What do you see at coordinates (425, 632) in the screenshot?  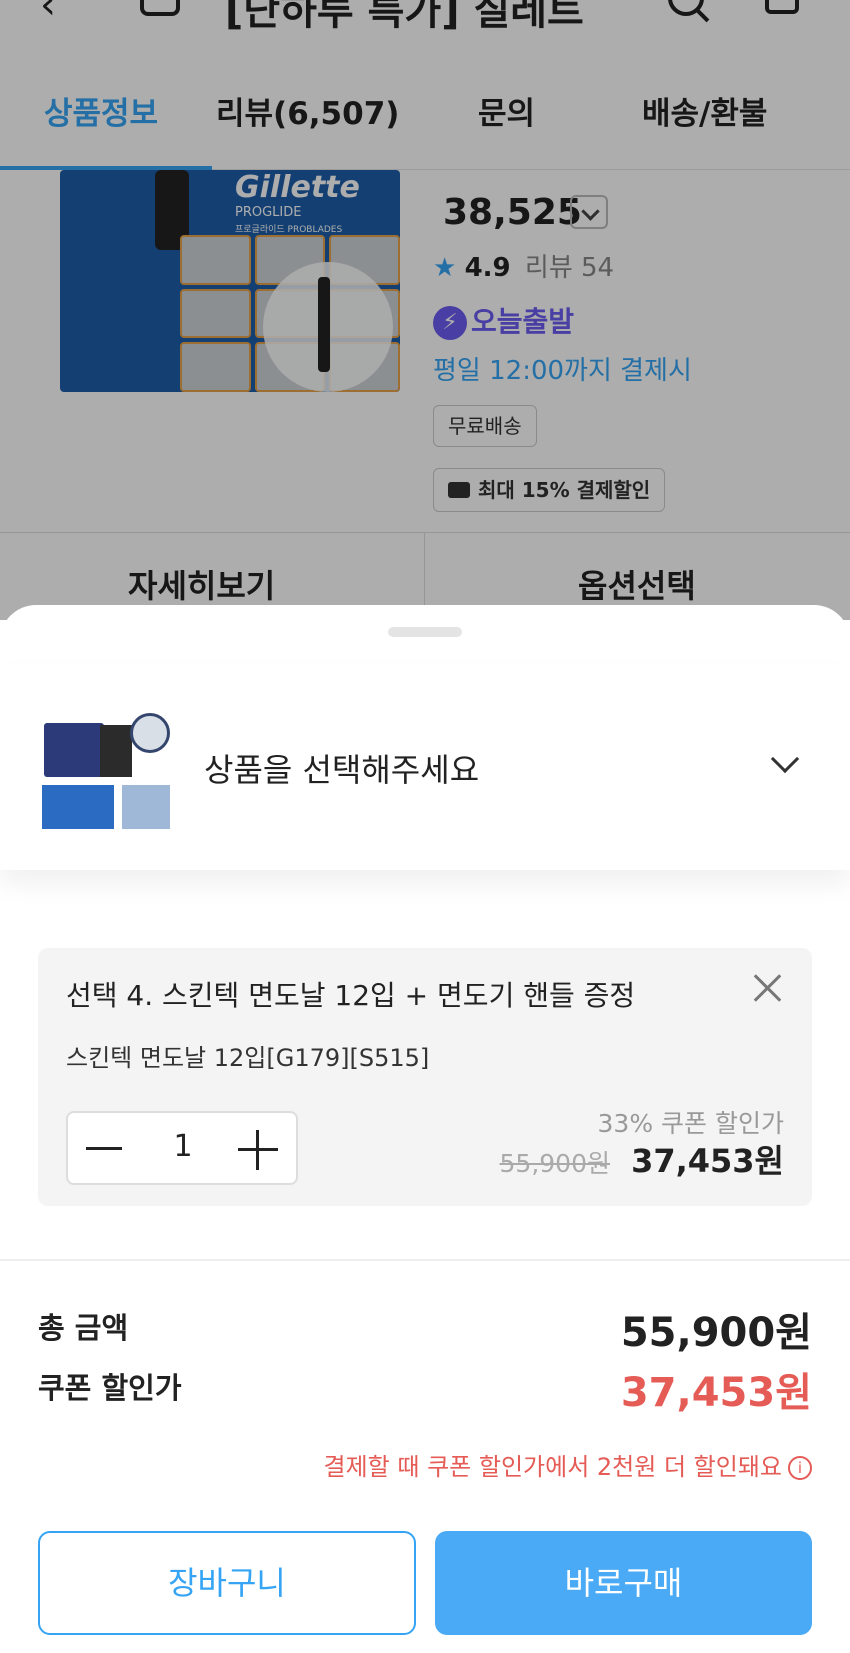 I see `sheet-drag-handle` at bounding box center [425, 632].